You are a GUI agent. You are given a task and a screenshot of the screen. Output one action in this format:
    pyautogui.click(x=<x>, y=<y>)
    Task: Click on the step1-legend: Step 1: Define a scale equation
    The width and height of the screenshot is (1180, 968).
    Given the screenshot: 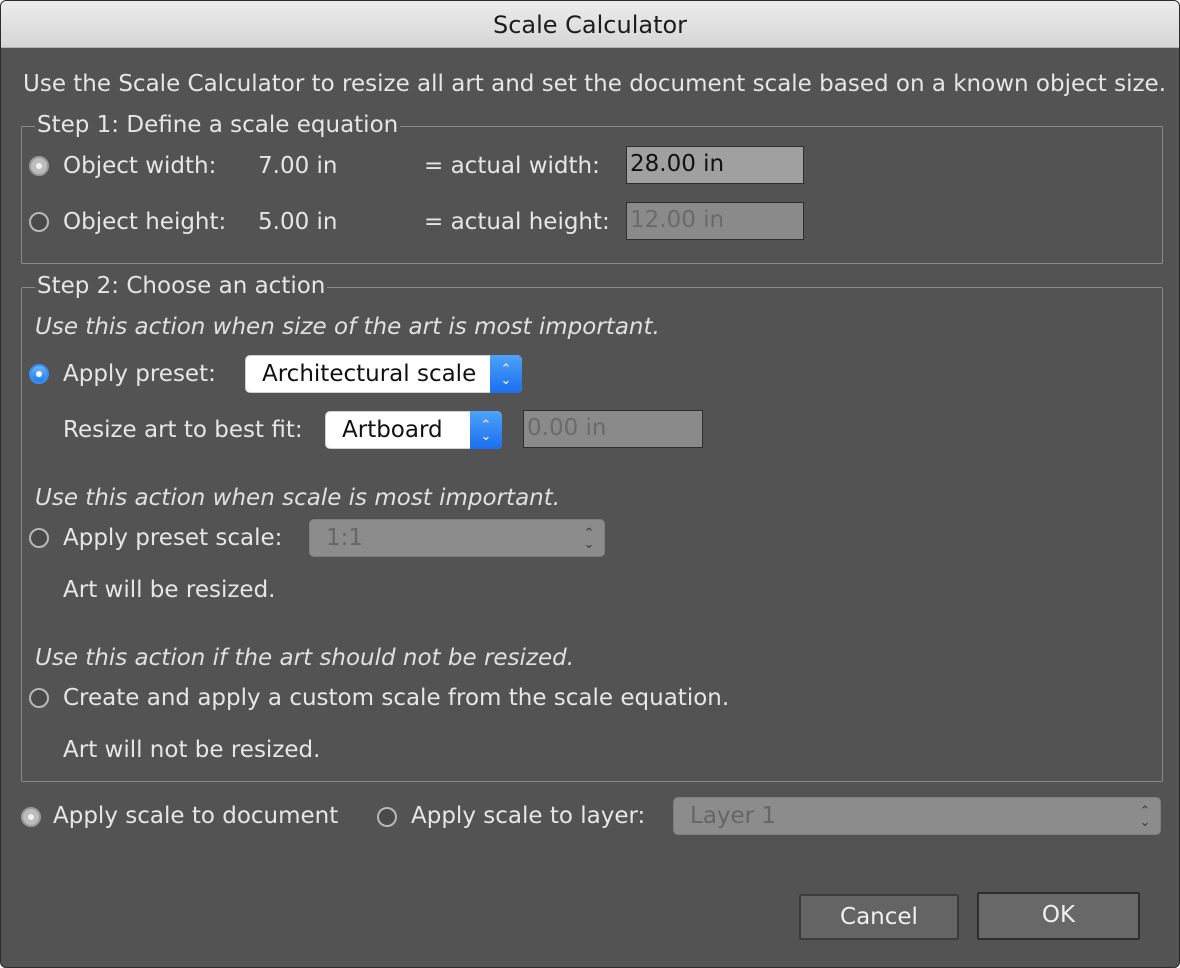 What is the action you would take?
    pyautogui.click(x=218, y=125)
    